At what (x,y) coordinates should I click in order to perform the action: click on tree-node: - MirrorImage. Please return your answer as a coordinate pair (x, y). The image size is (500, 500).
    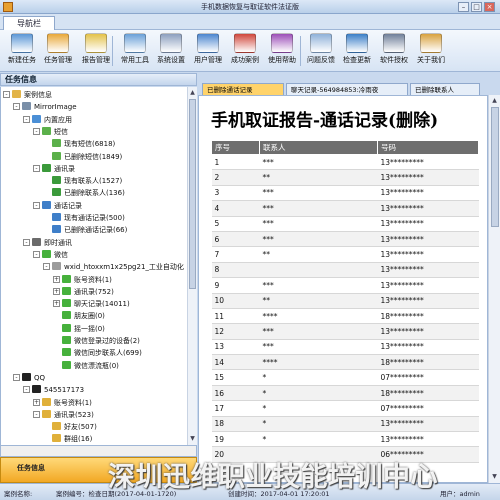
    Looking at the image, I should click on (45, 107).